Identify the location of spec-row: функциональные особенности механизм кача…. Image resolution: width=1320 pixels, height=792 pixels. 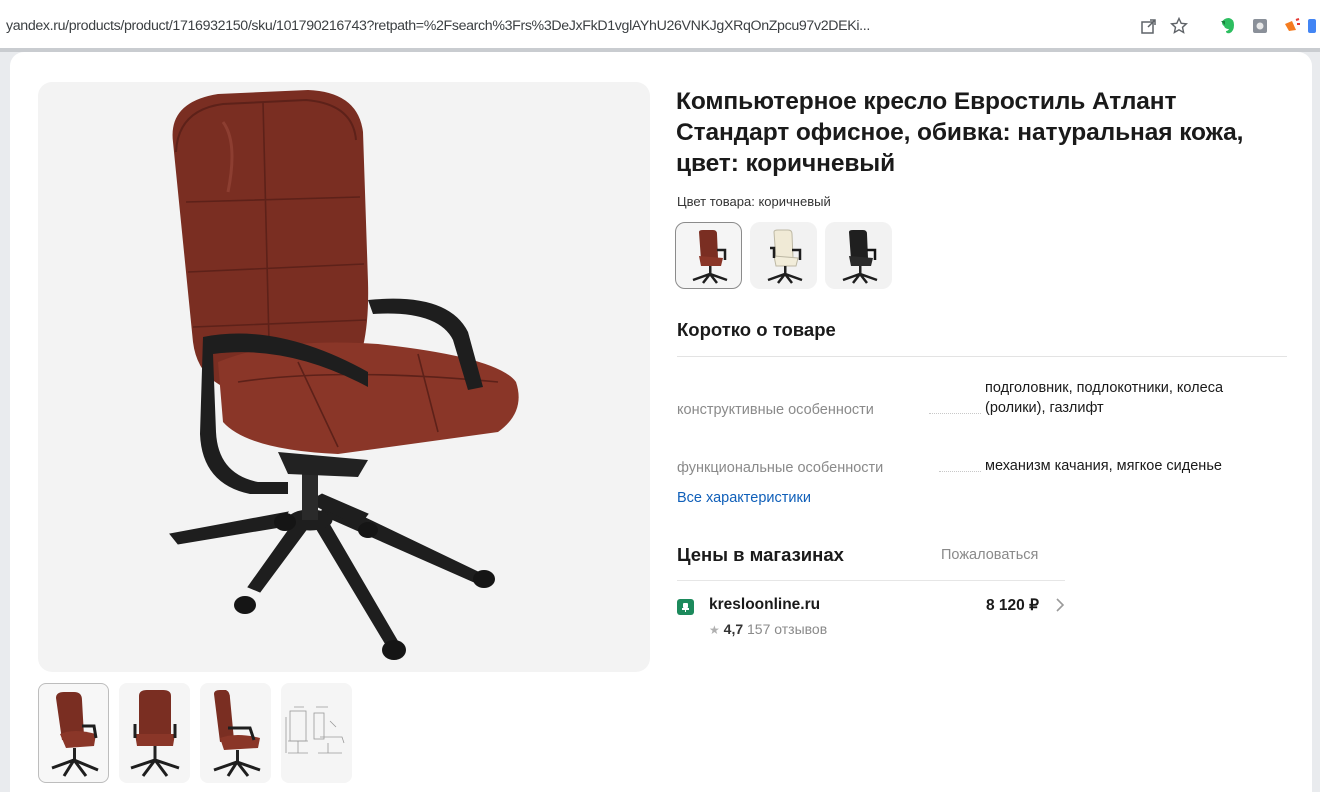
(987, 453).